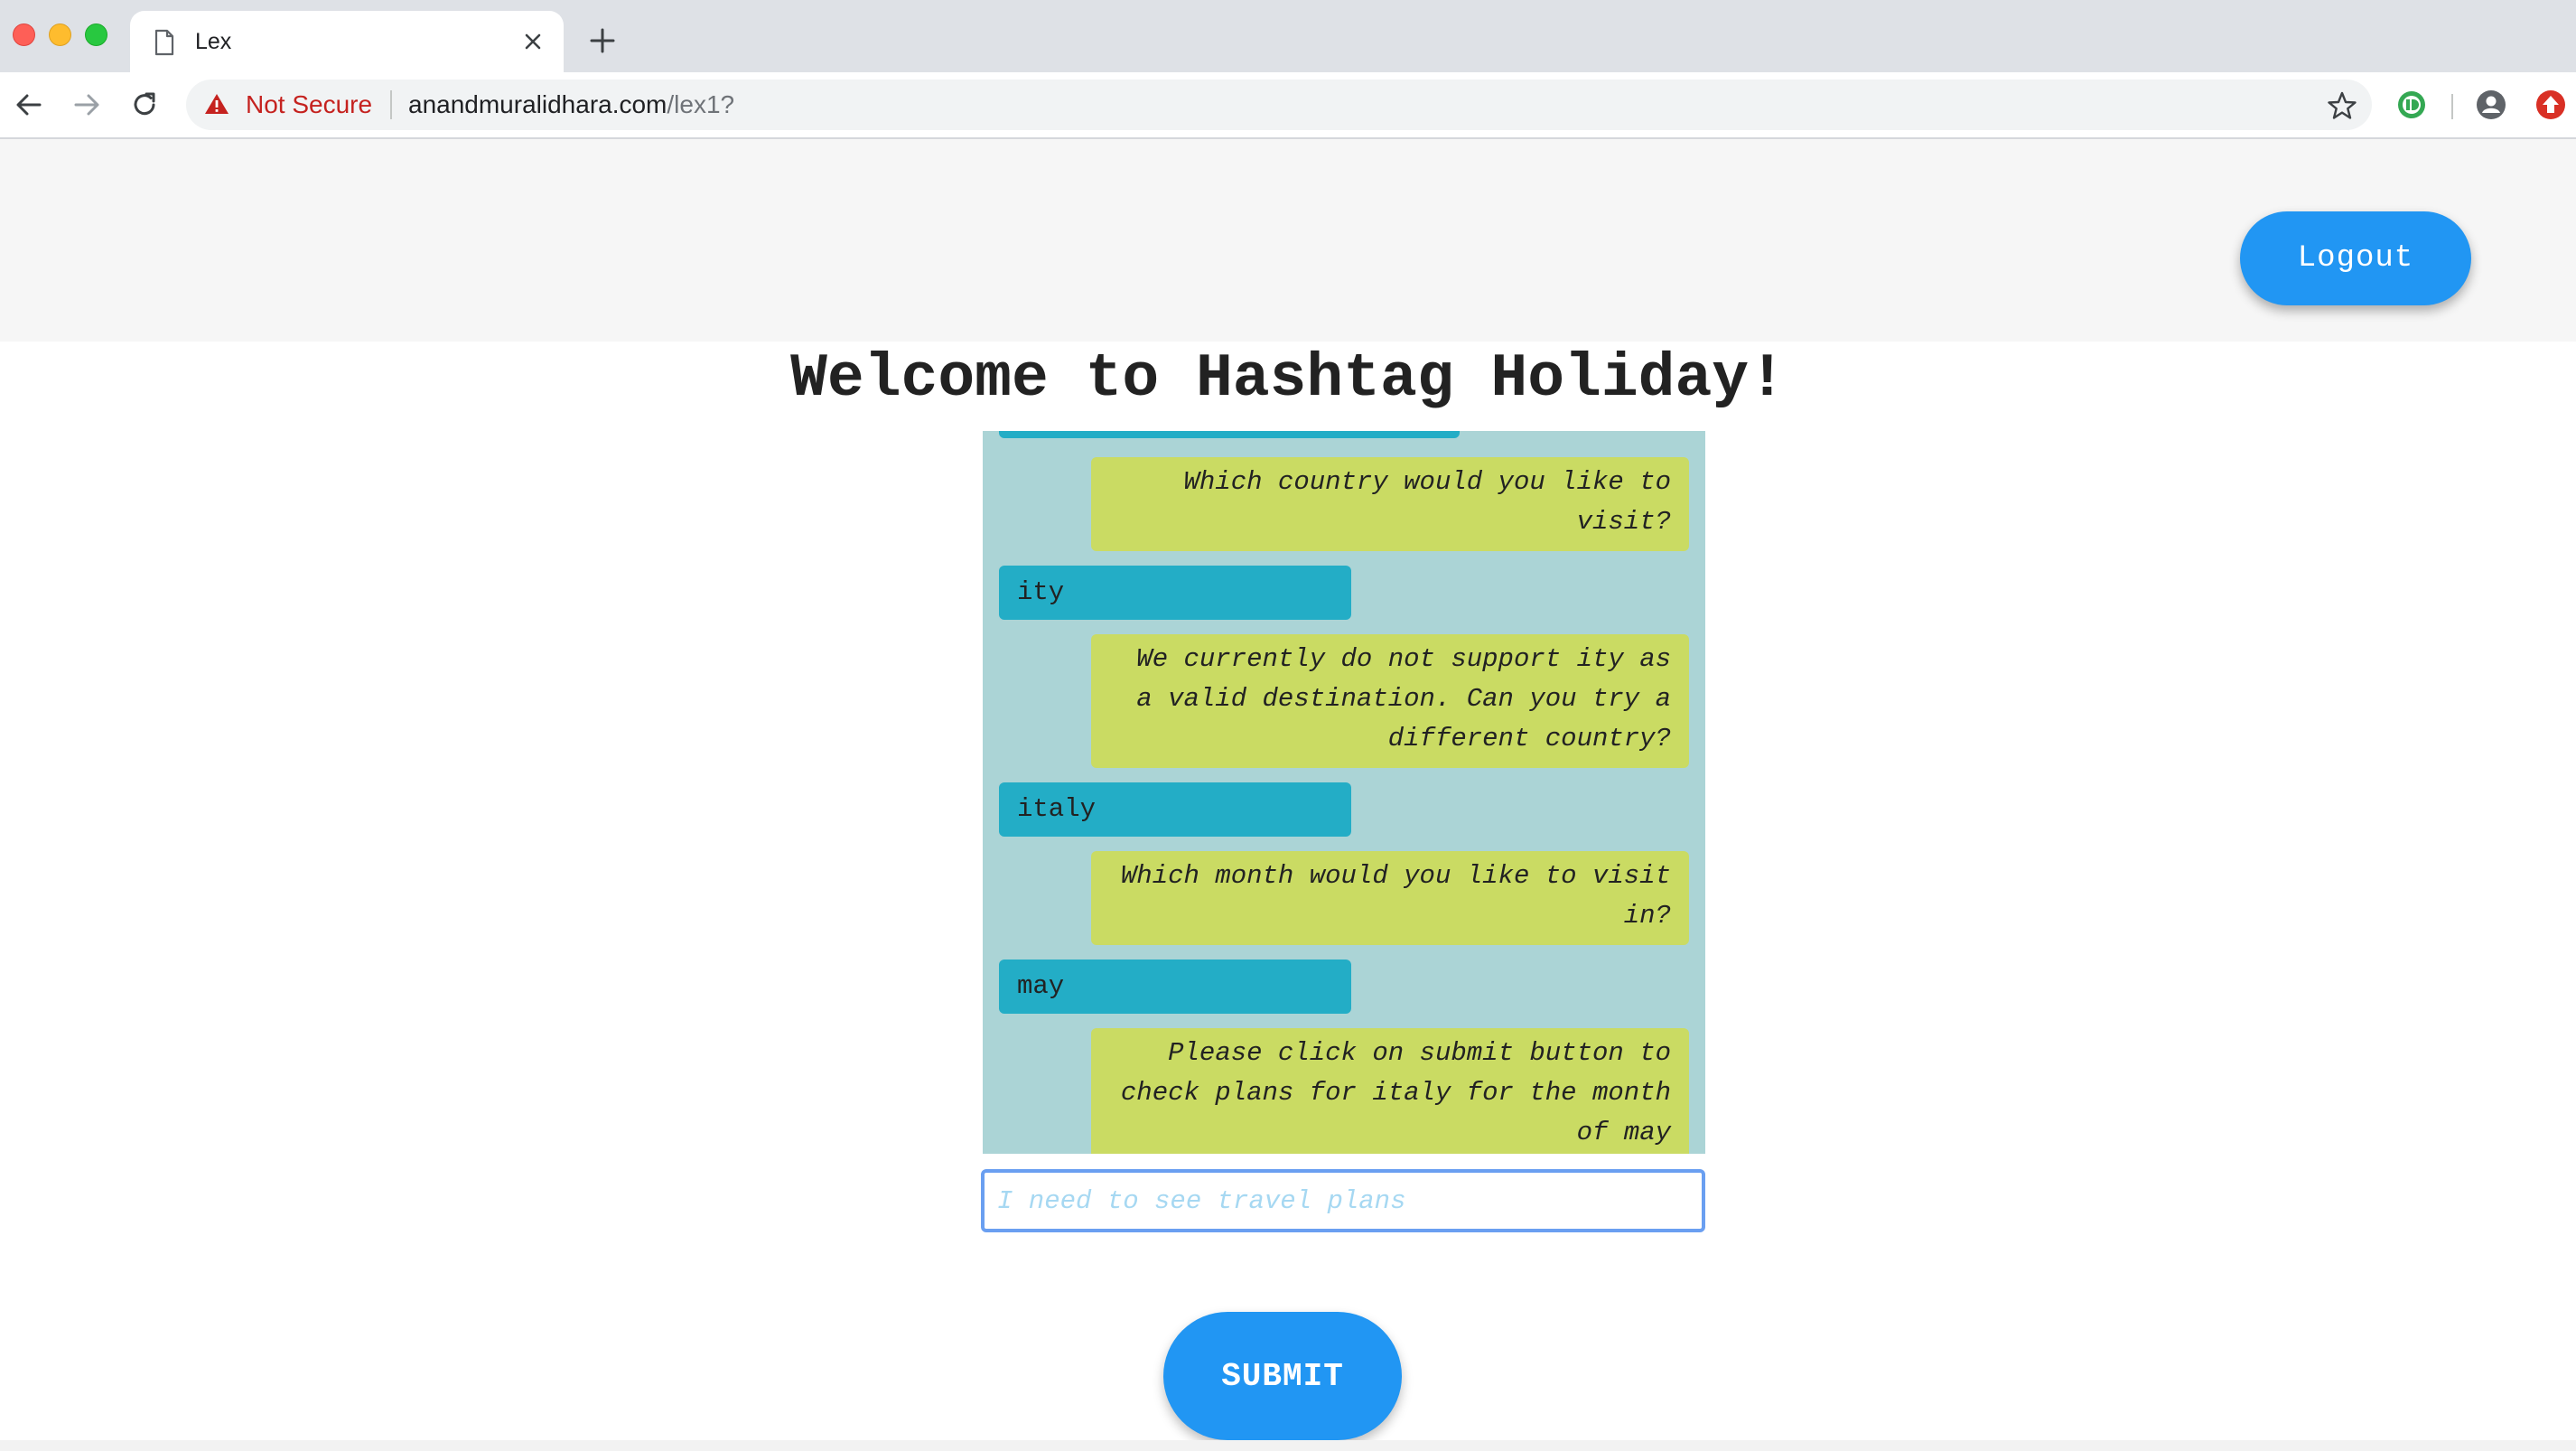 This screenshot has width=2576, height=1451. I want to click on reload-icon, so click(144, 105).